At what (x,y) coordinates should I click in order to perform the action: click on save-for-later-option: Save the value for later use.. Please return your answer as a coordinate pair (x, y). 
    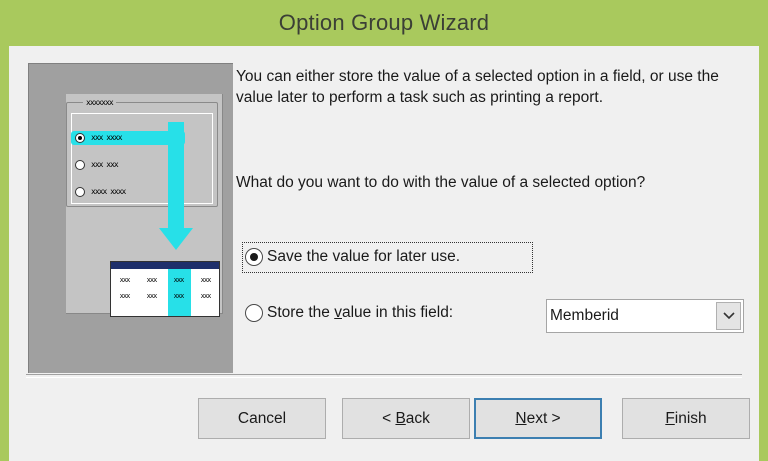
    Looking at the image, I should click on (352, 257).